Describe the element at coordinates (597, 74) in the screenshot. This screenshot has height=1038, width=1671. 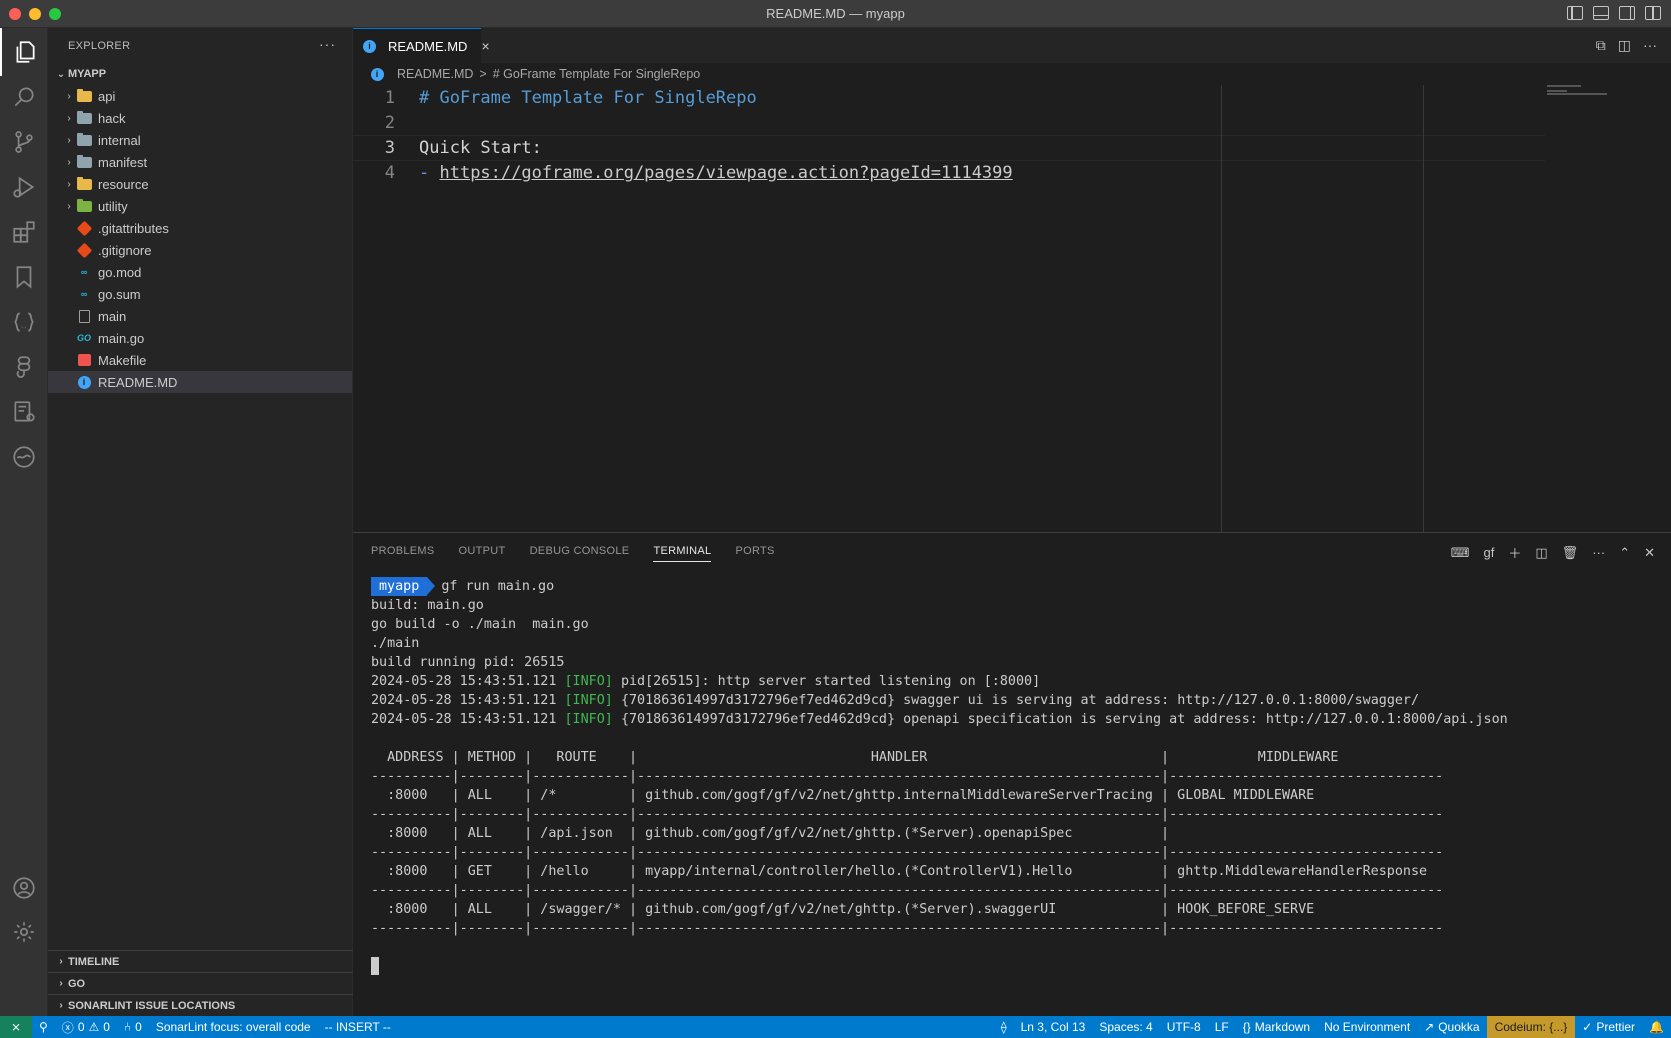
I see `breadcrumb-symbol: # GoFrame Template For SingleRepo` at that location.